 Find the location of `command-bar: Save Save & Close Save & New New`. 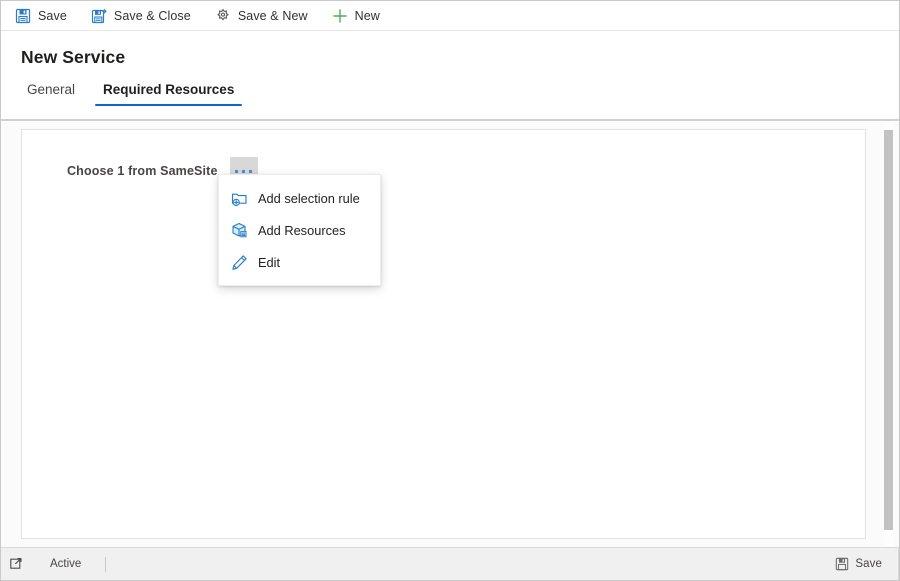

command-bar: Save Save & Close Save & New New is located at coordinates (450, 16).